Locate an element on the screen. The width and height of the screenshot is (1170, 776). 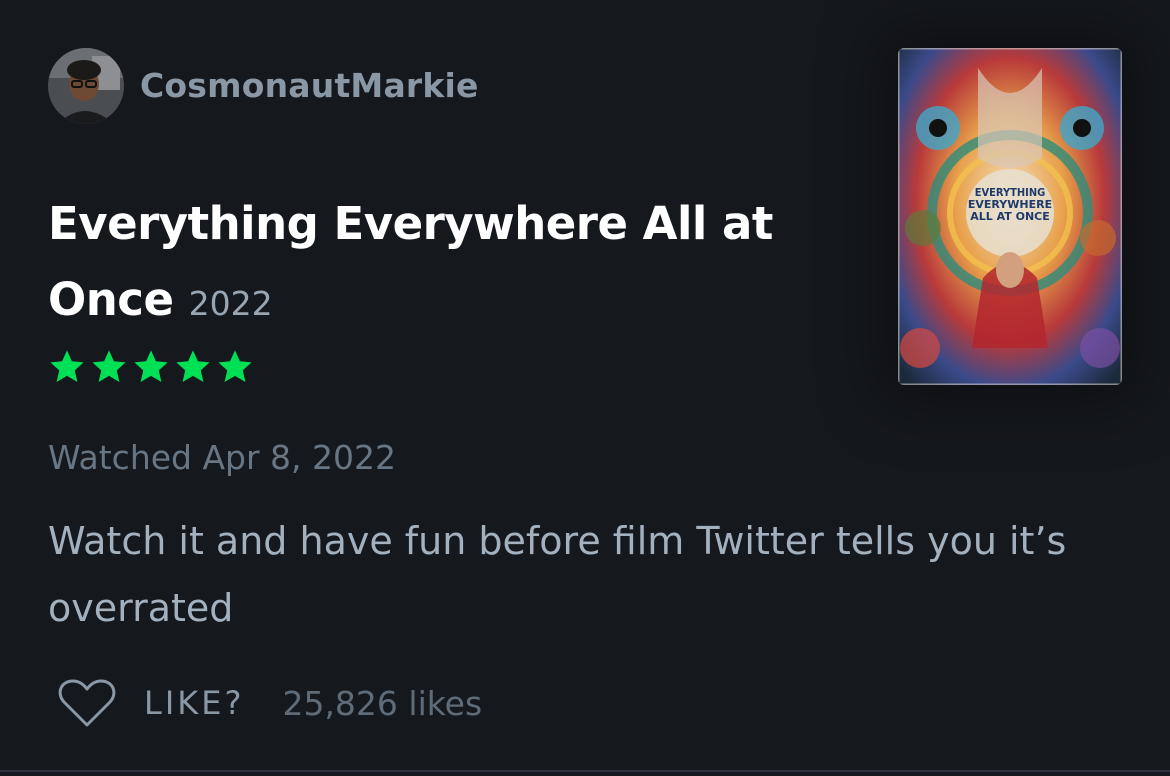
like-button: LIKE? is located at coordinates (194, 703).